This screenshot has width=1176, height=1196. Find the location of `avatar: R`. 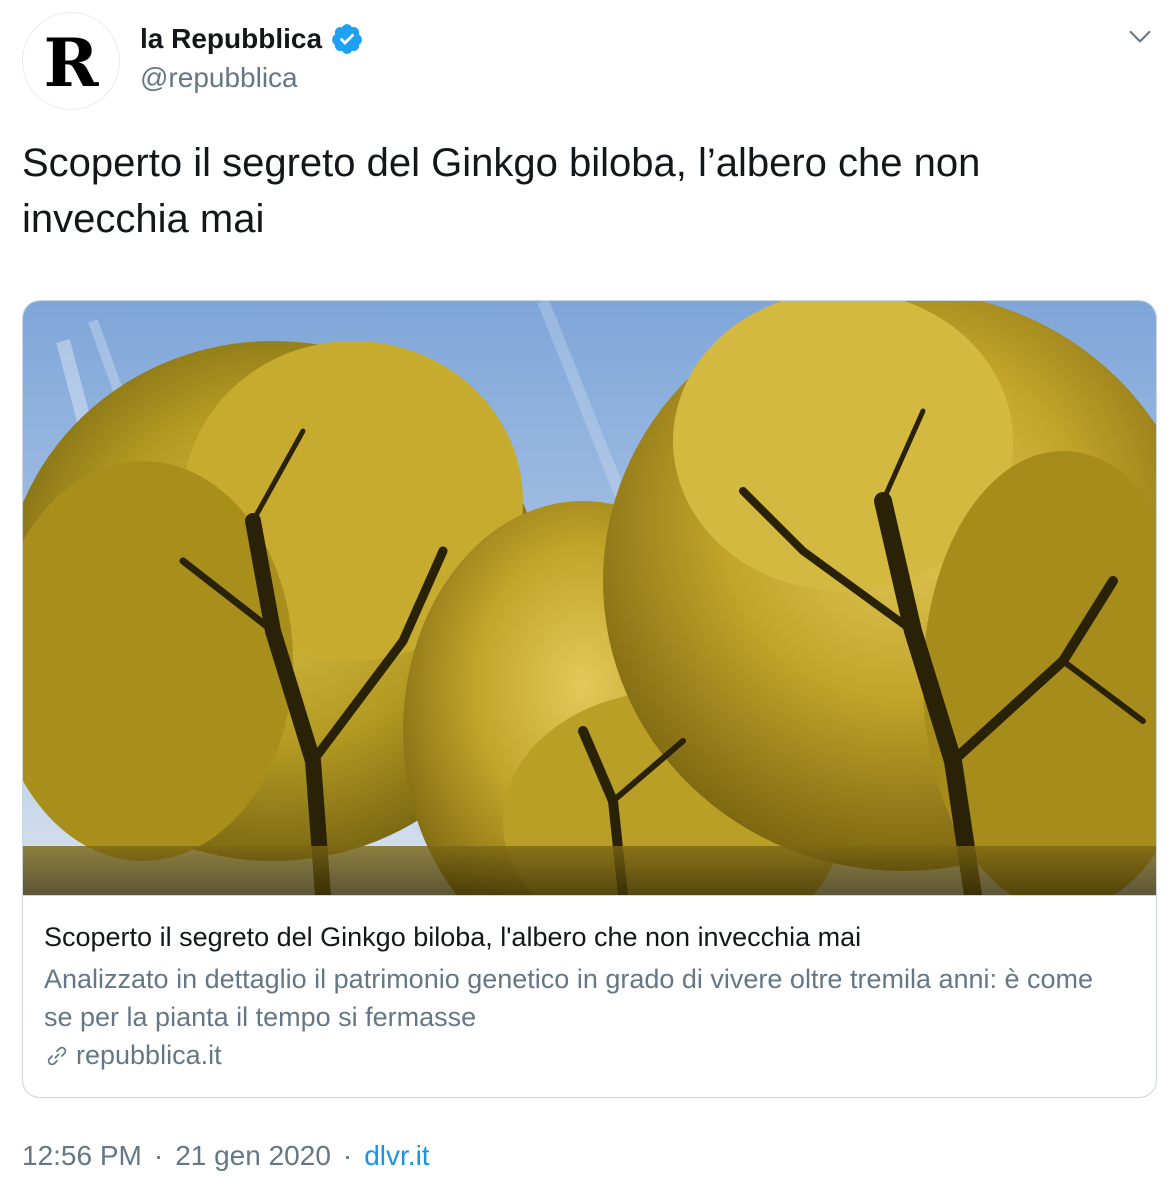

avatar: R is located at coordinates (71, 61).